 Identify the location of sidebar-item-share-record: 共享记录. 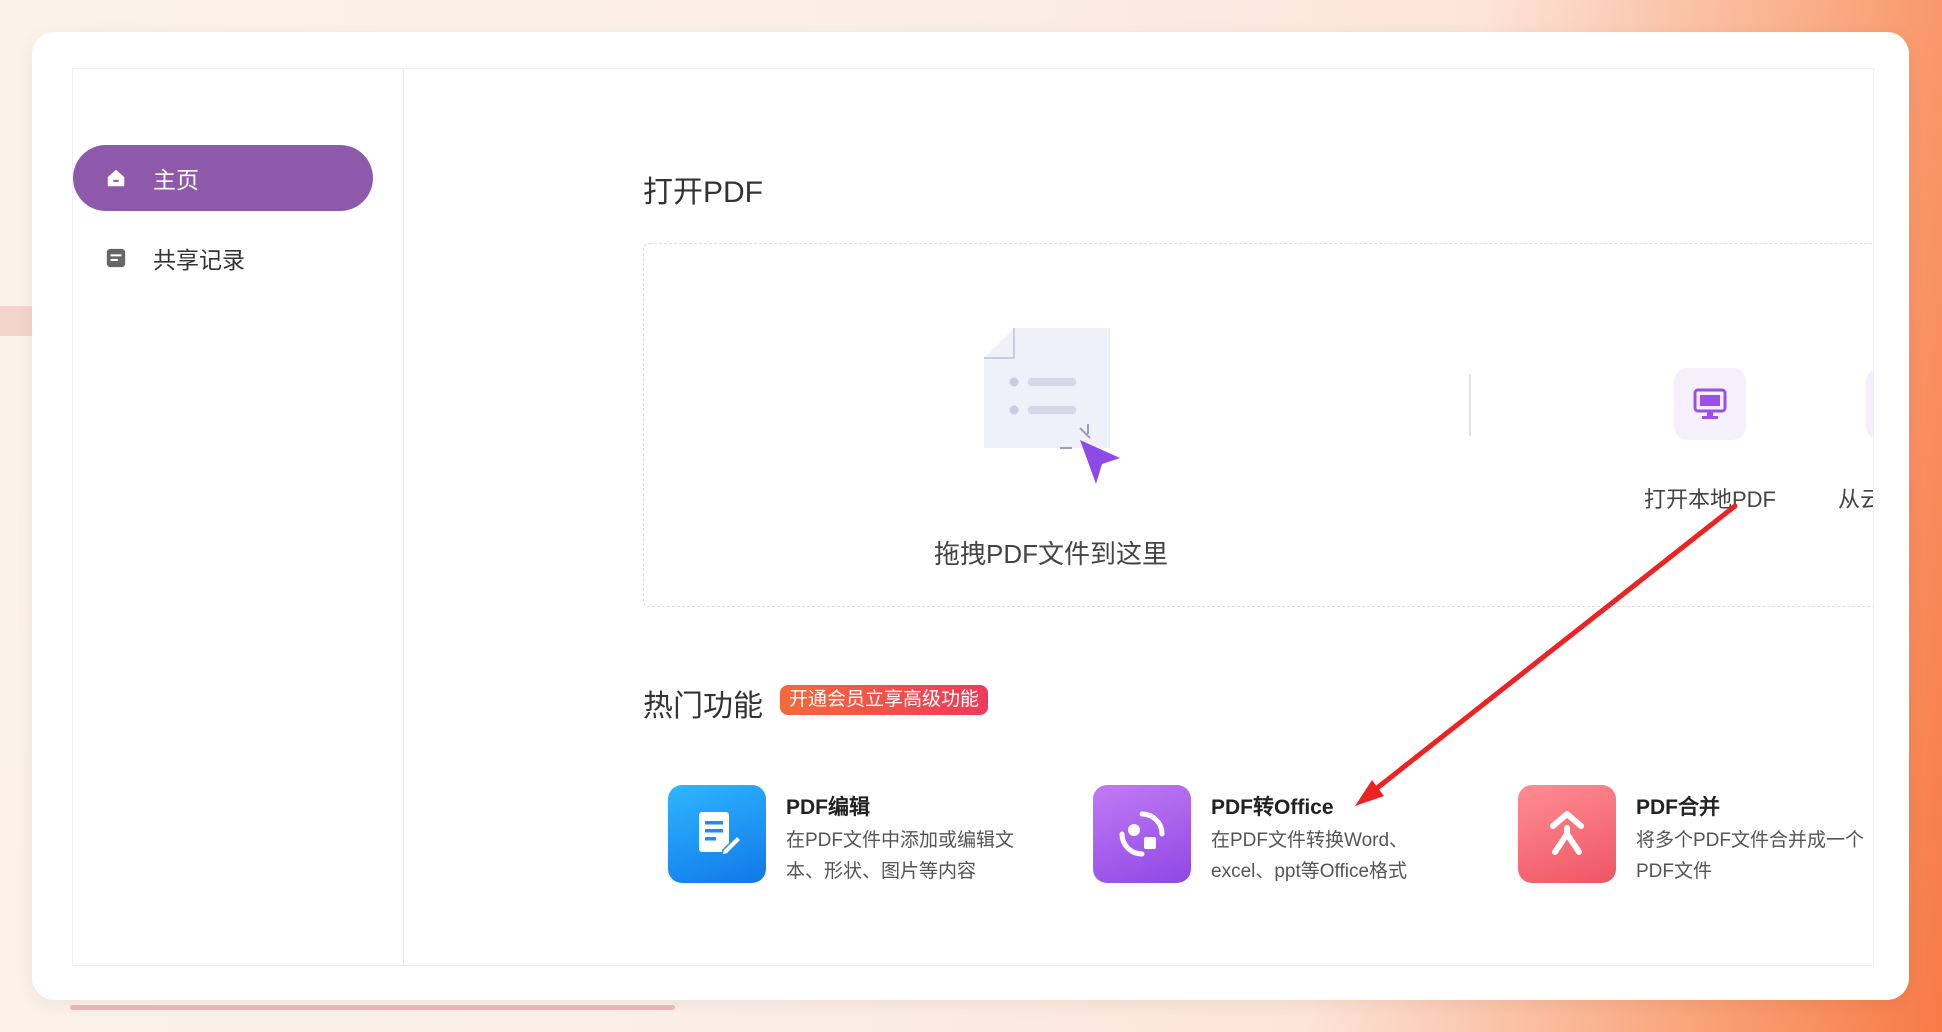
(223, 258).